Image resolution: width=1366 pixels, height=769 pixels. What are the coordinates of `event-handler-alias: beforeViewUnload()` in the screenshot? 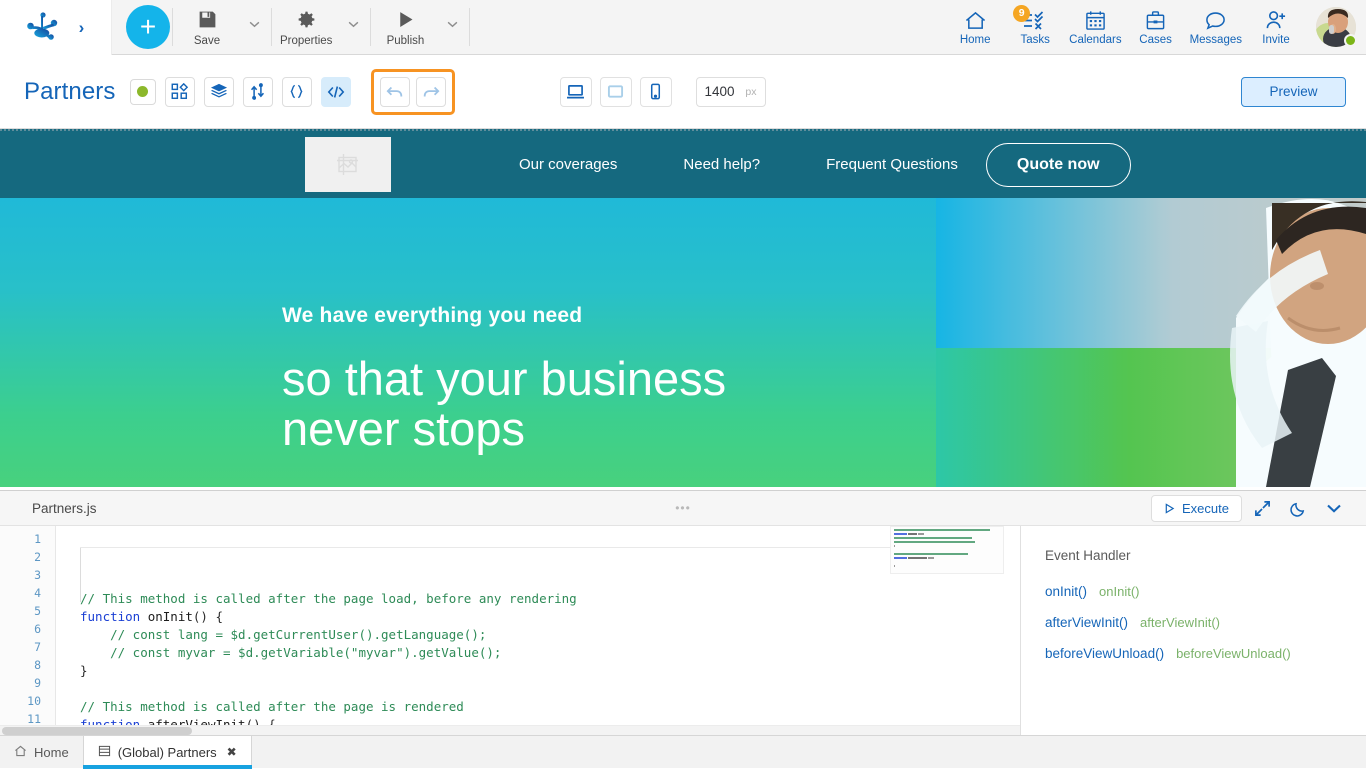 It's located at (1233, 653).